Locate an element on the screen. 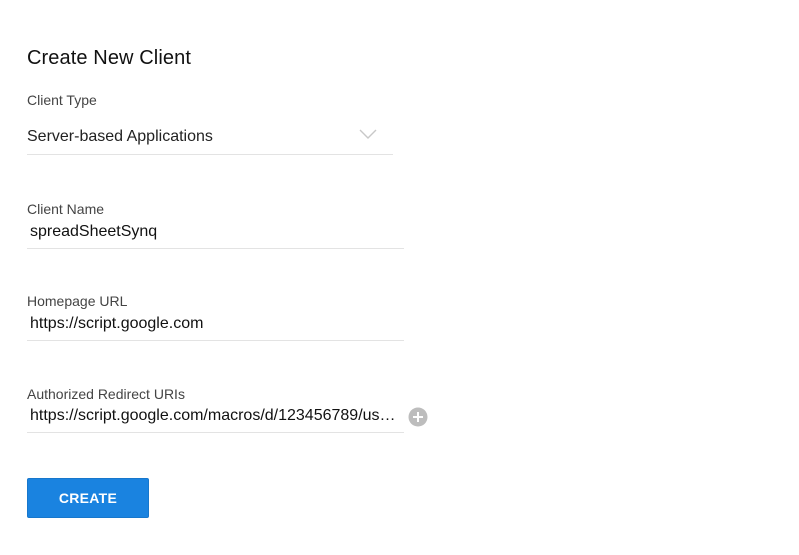 Image resolution: width=799 pixels, height=555 pixels. client-name-label: Client Name is located at coordinates (66, 209).